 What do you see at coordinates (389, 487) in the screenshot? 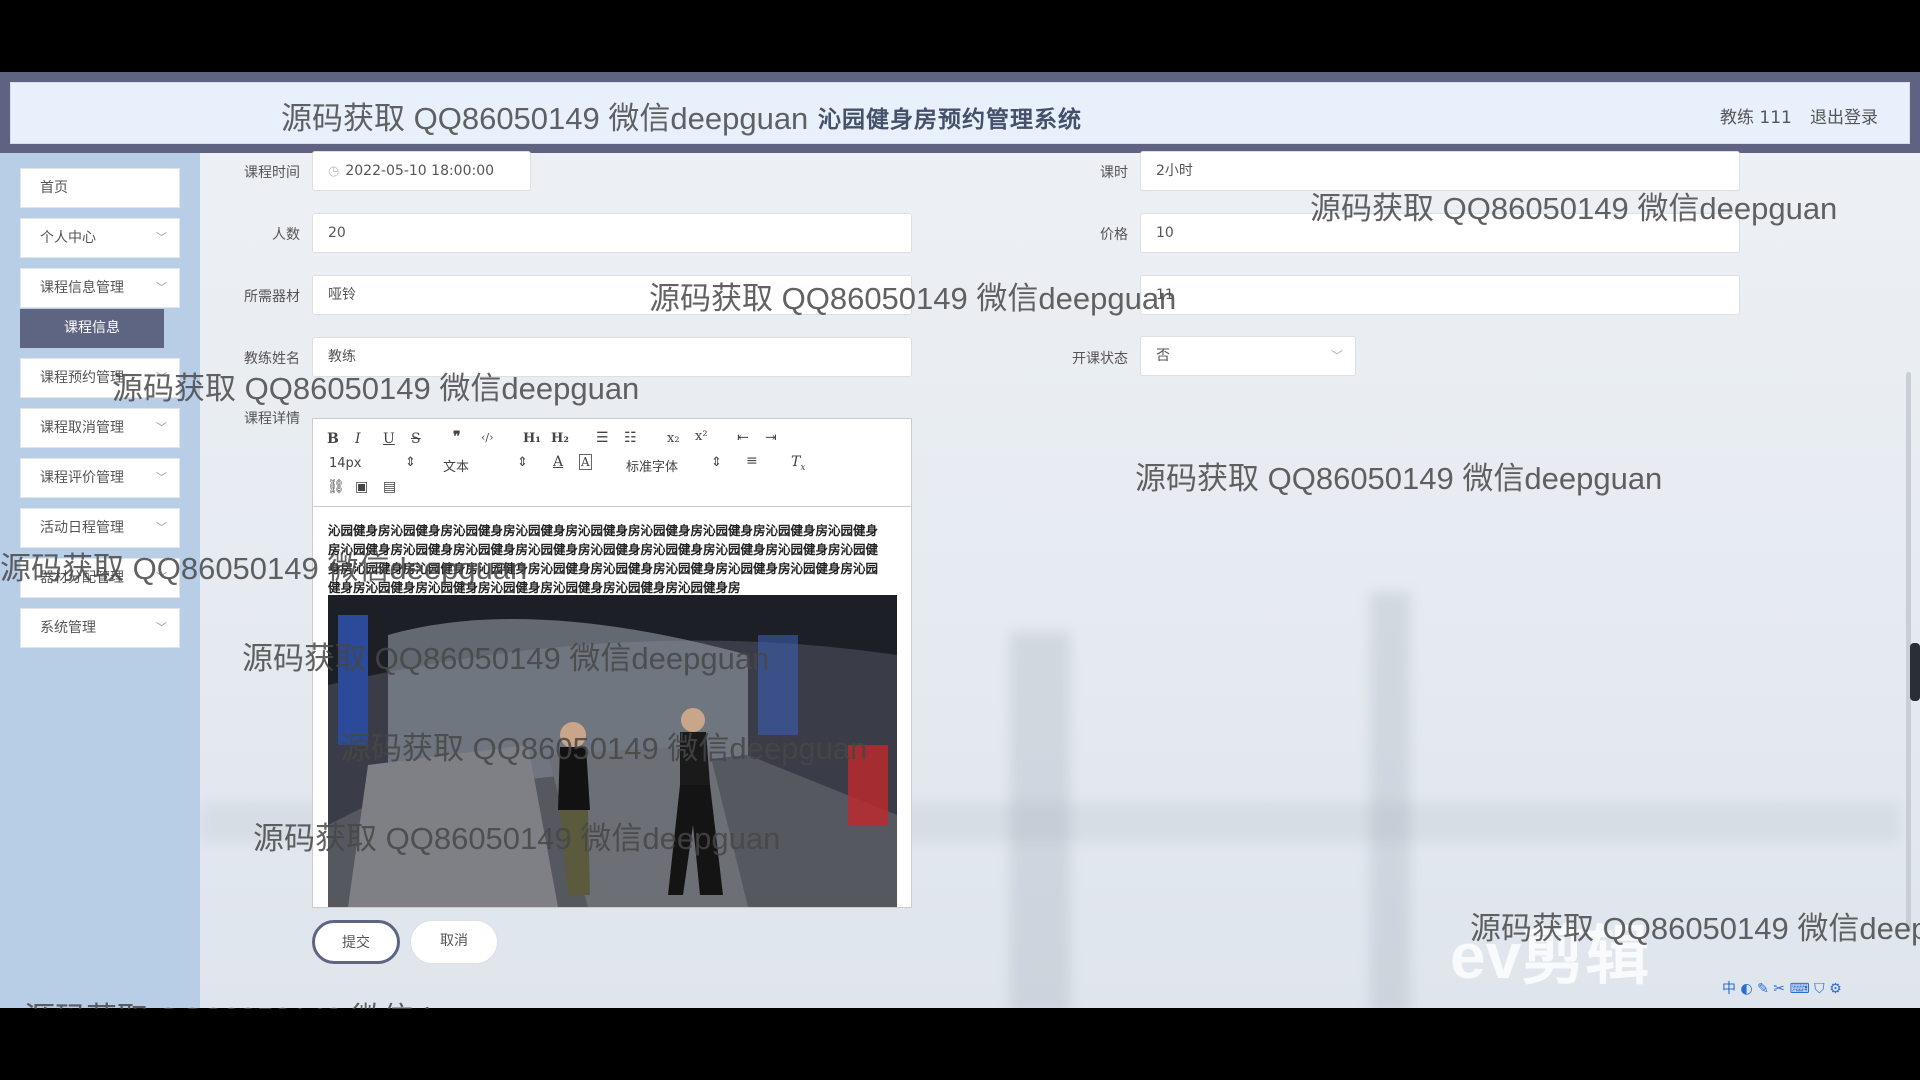
I see `video-icon: ▤` at bounding box center [389, 487].